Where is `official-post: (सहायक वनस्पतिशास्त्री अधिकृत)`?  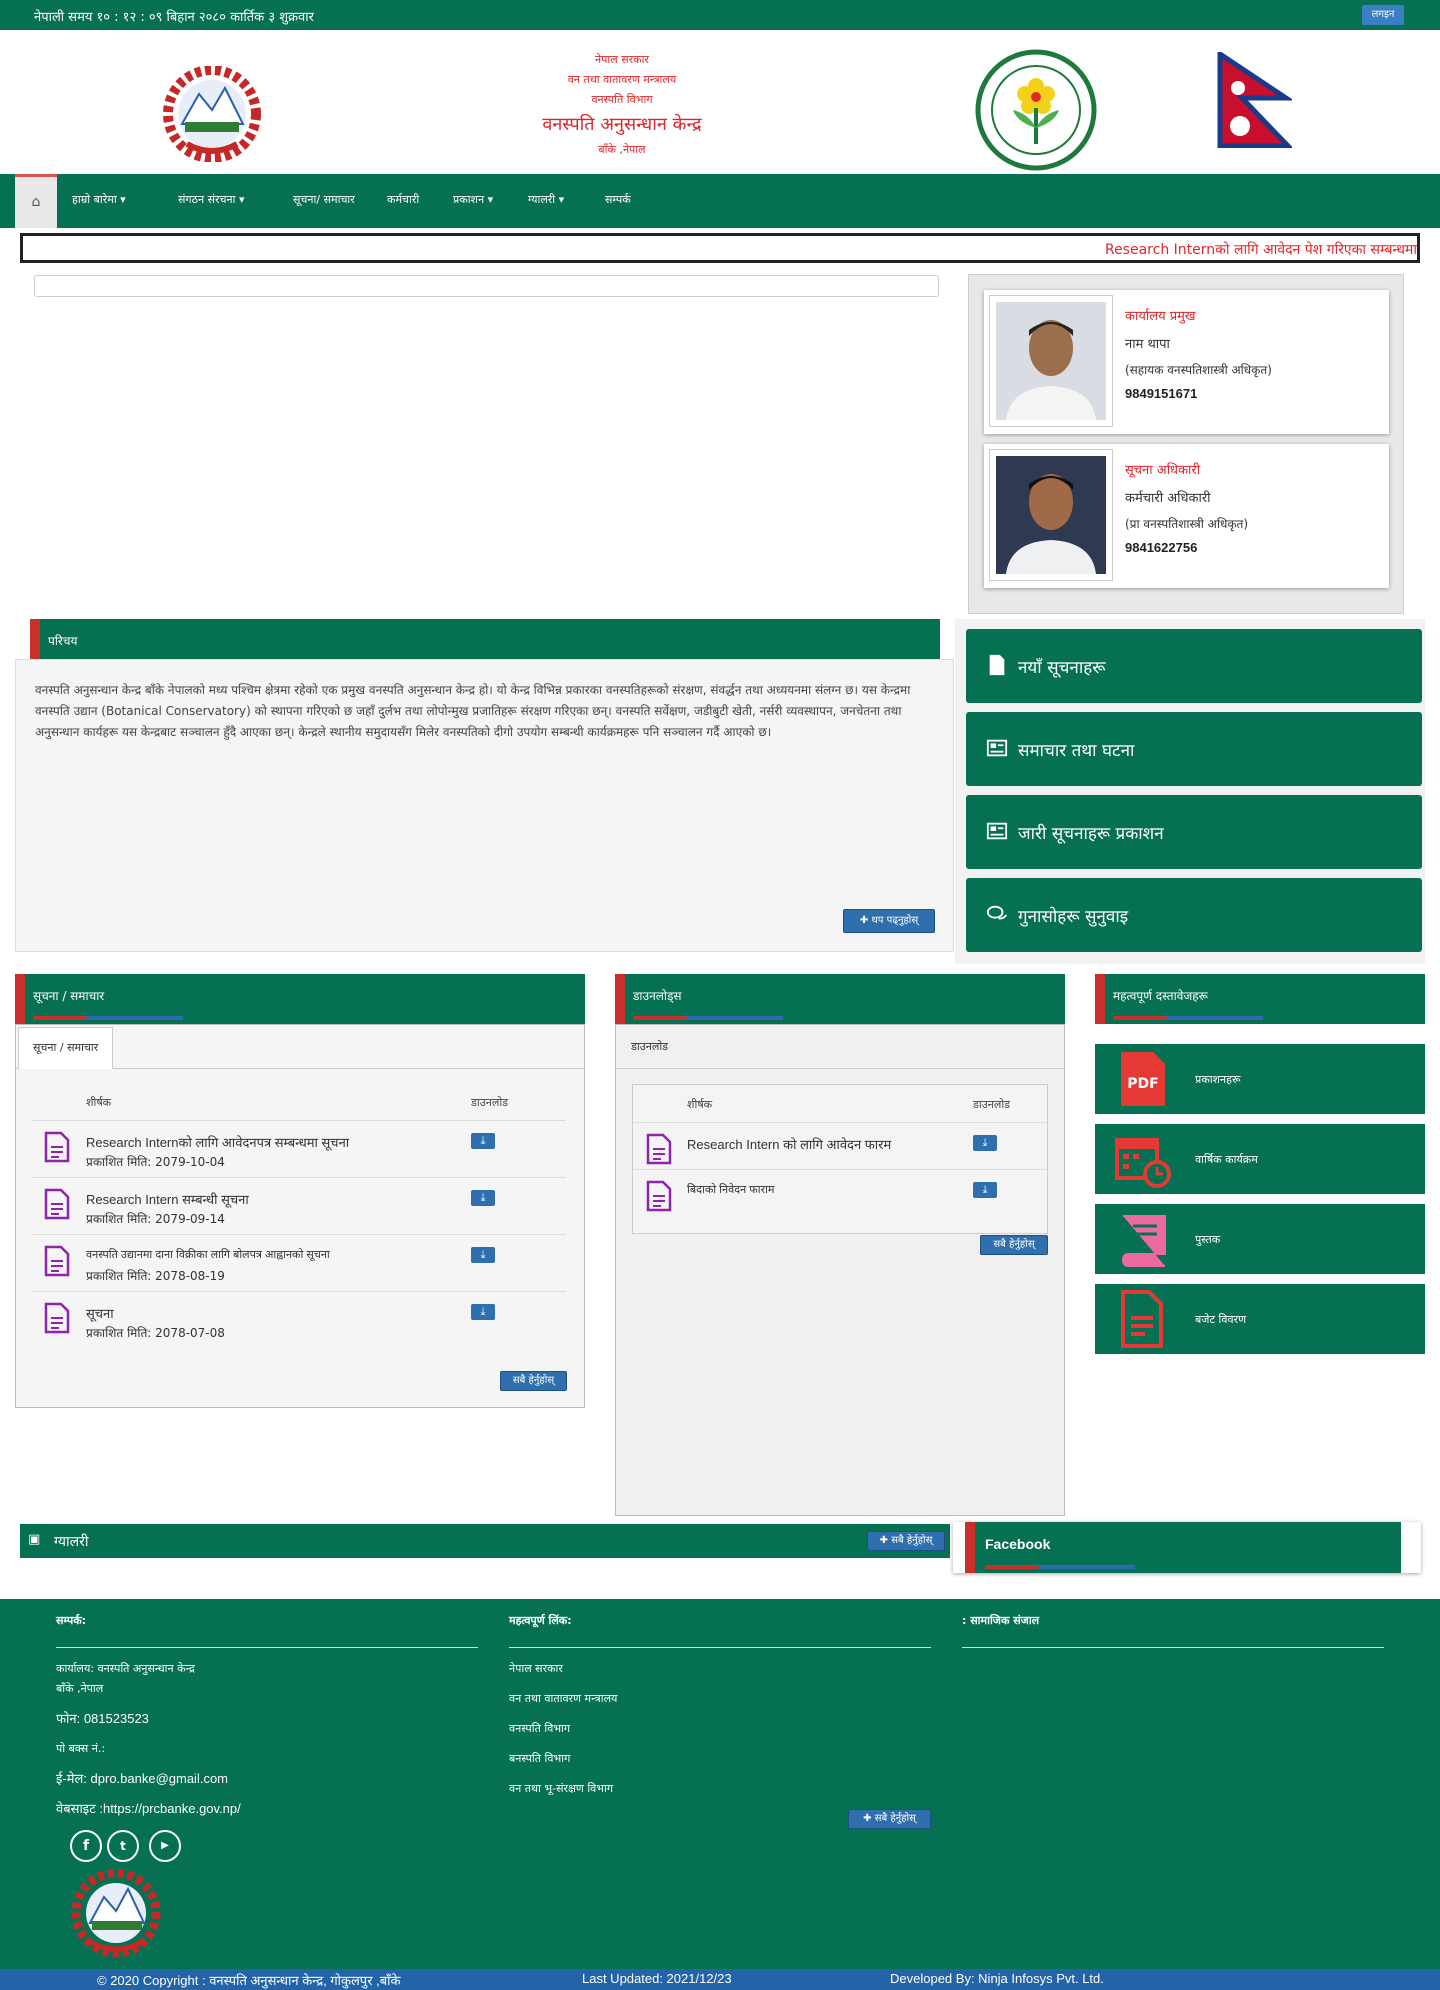
official-post: (सहायक वनस्पतिशास्त्री अधिकृत) is located at coordinates (1198, 370).